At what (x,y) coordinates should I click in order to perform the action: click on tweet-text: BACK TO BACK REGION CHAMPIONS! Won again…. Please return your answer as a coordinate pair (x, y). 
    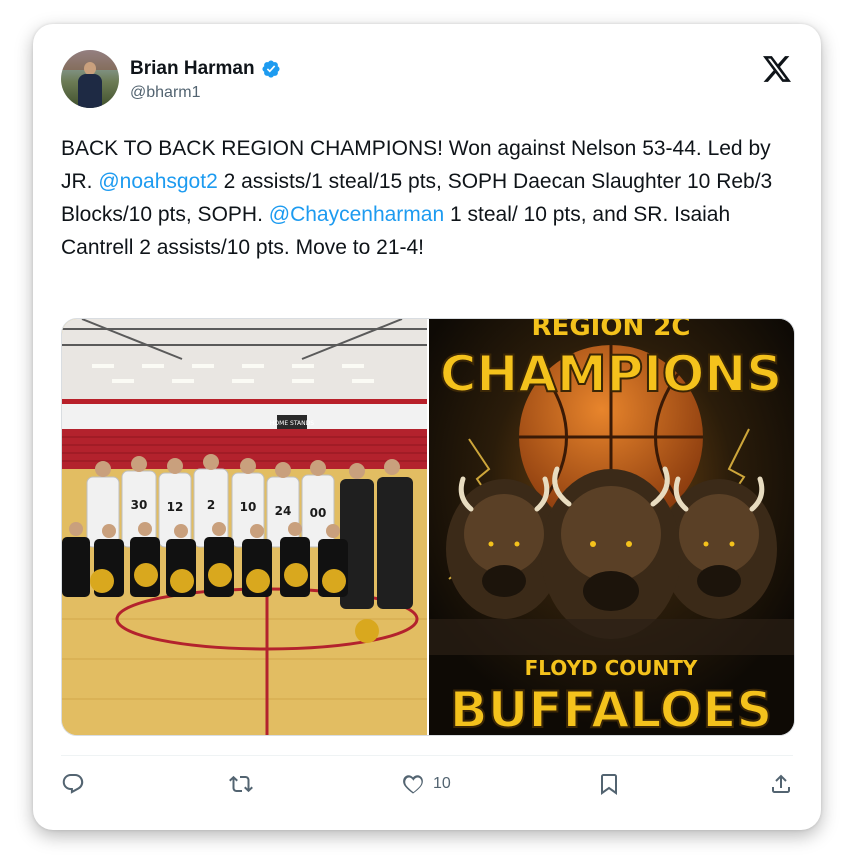
    Looking at the image, I should click on (429, 198).